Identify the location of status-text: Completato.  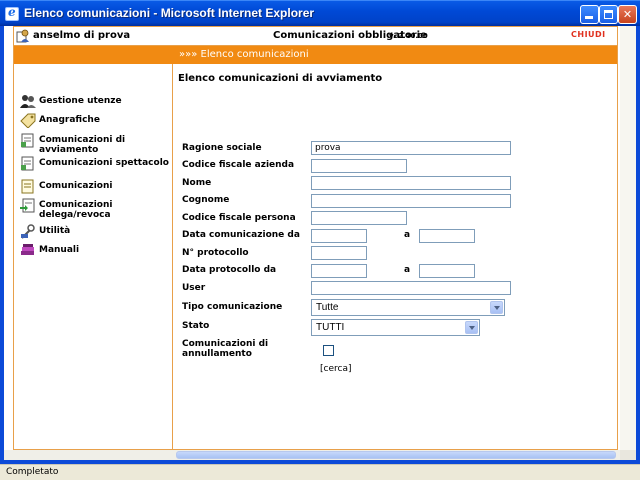
(32, 472).